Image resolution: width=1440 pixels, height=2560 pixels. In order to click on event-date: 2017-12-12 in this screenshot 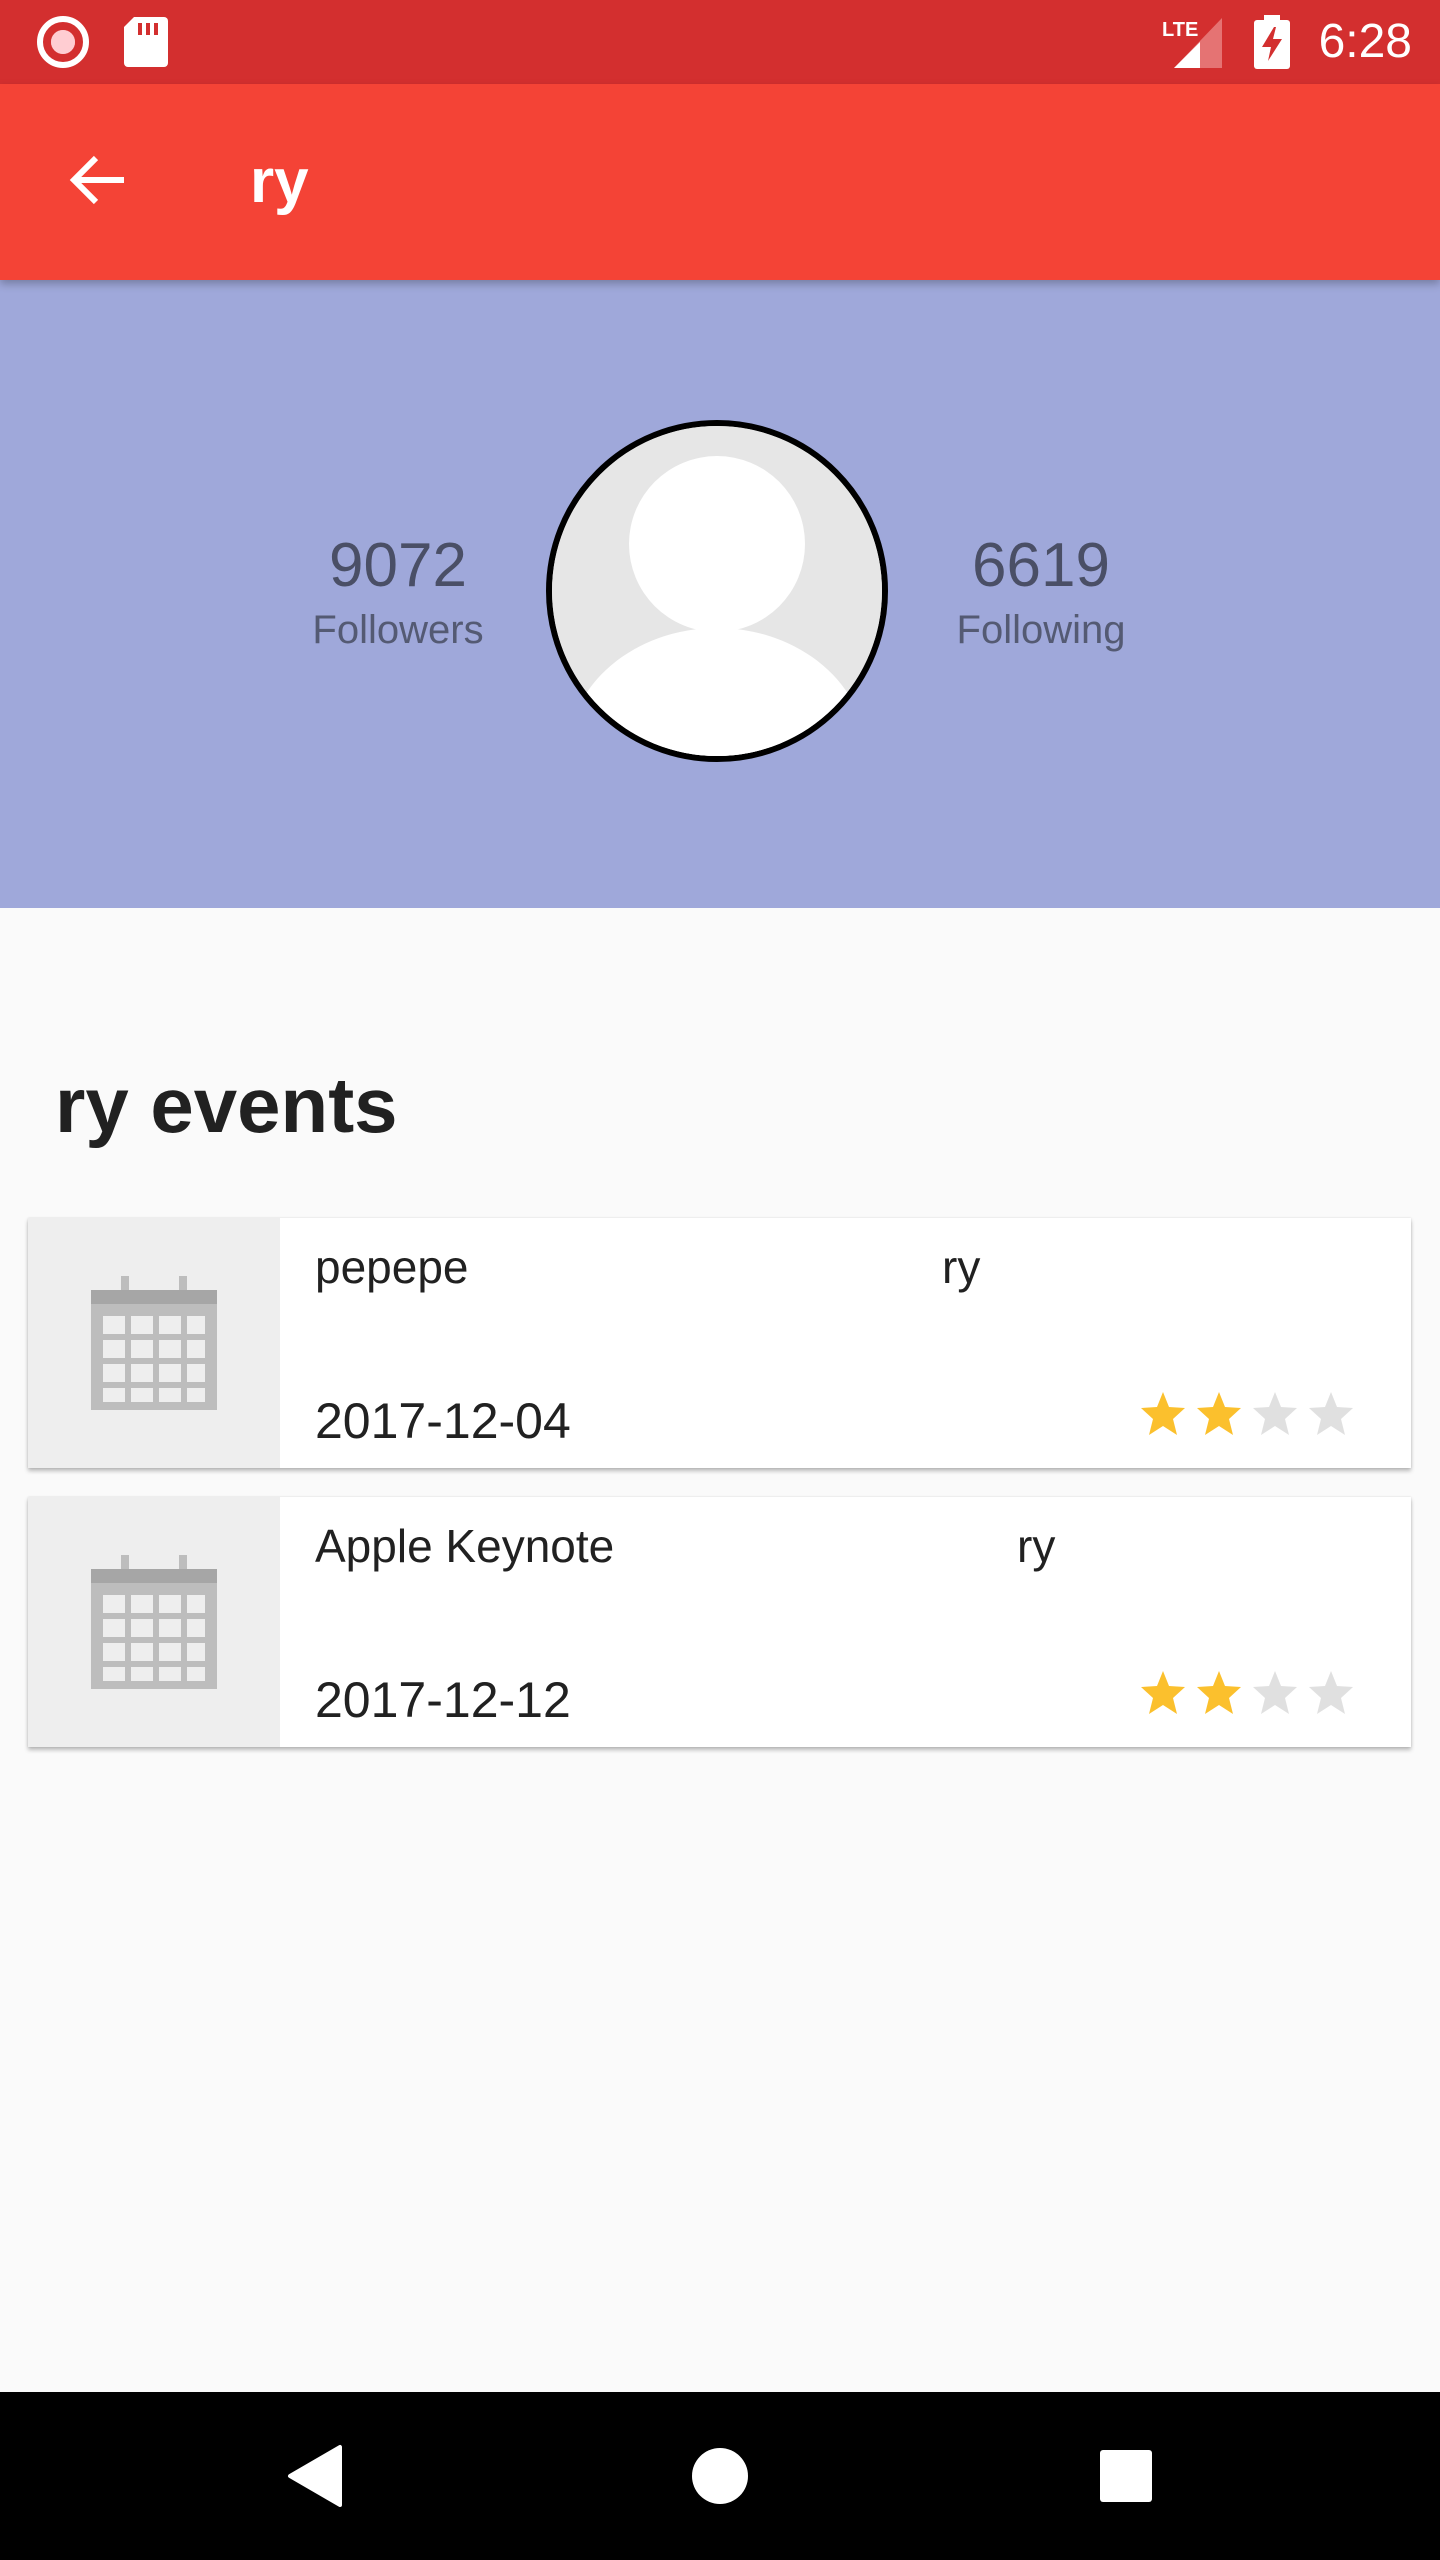, I will do `click(443, 1700)`.